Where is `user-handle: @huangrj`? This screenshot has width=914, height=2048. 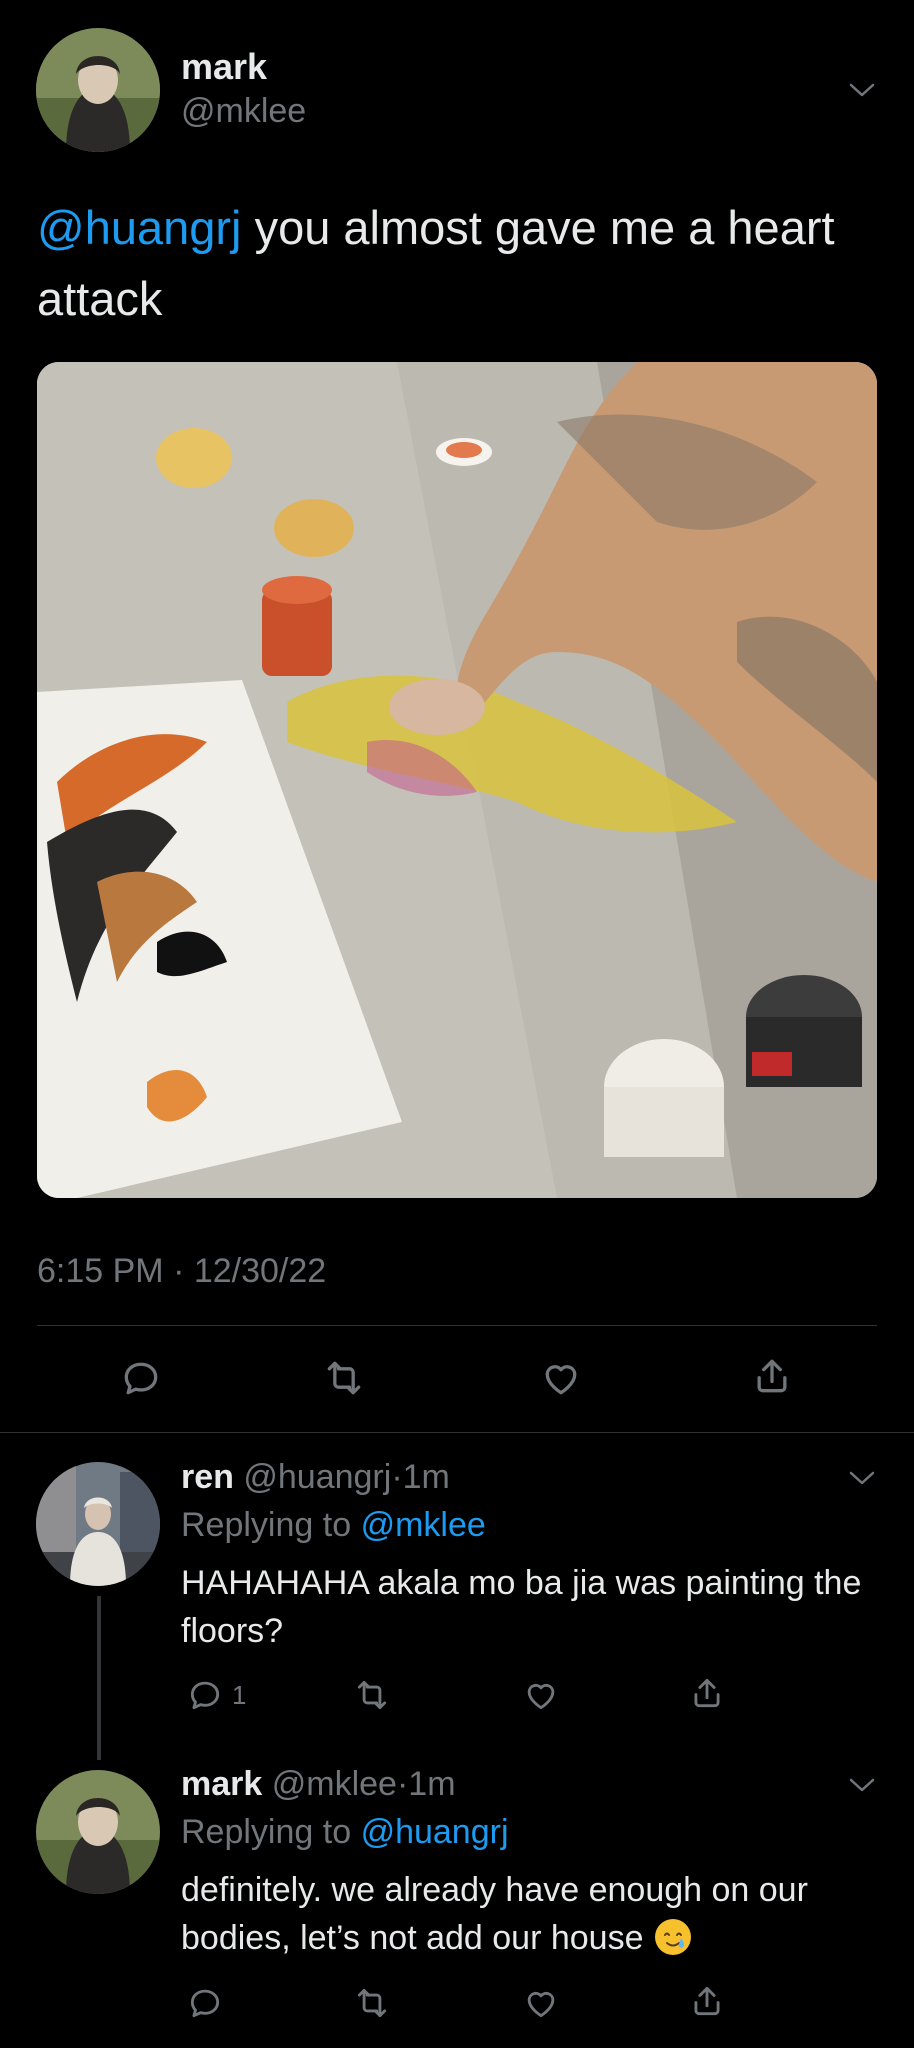
user-handle: @huangrj is located at coordinates (317, 1477).